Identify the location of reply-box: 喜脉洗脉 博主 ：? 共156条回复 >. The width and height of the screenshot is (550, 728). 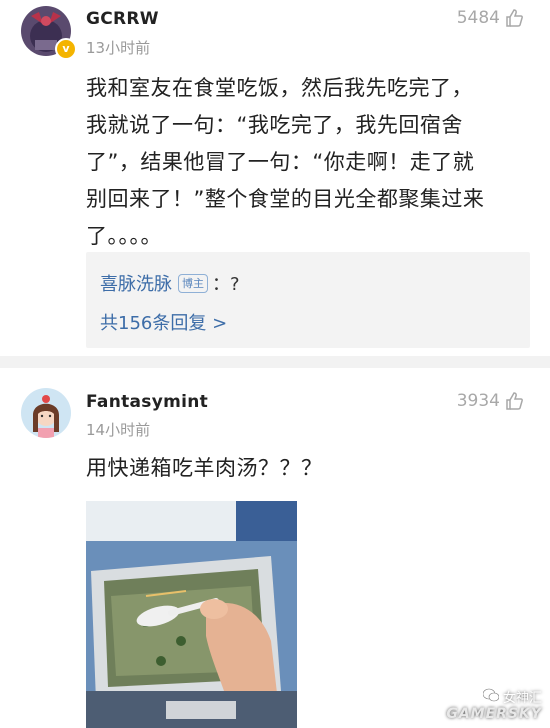
(308, 300).